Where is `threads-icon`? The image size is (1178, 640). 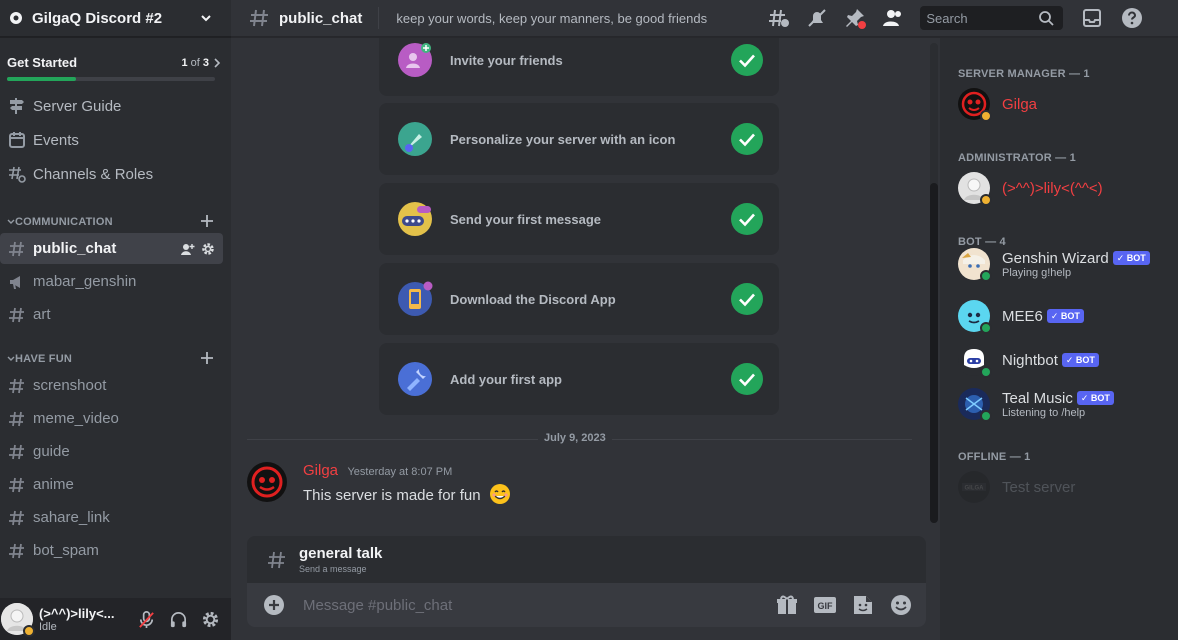 threads-icon is located at coordinates (779, 18).